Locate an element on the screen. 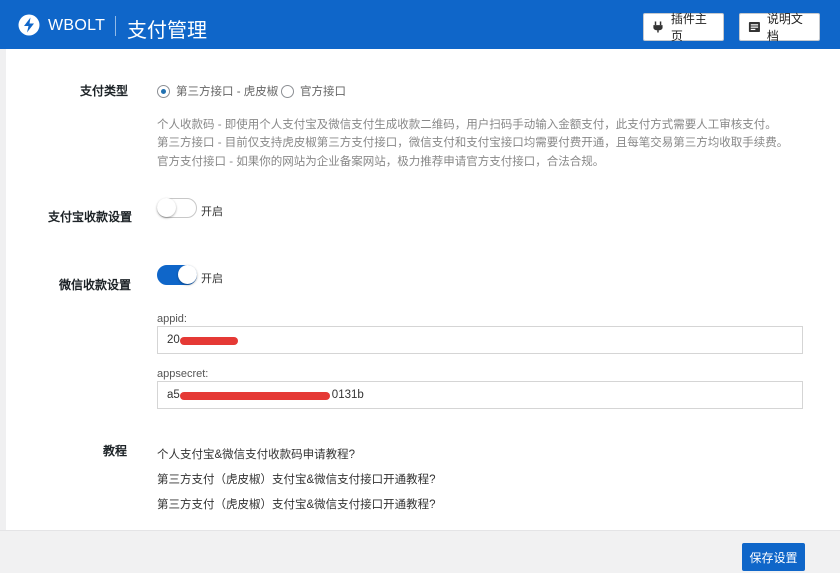  docs-label: 说明文档 is located at coordinates (784, 27).